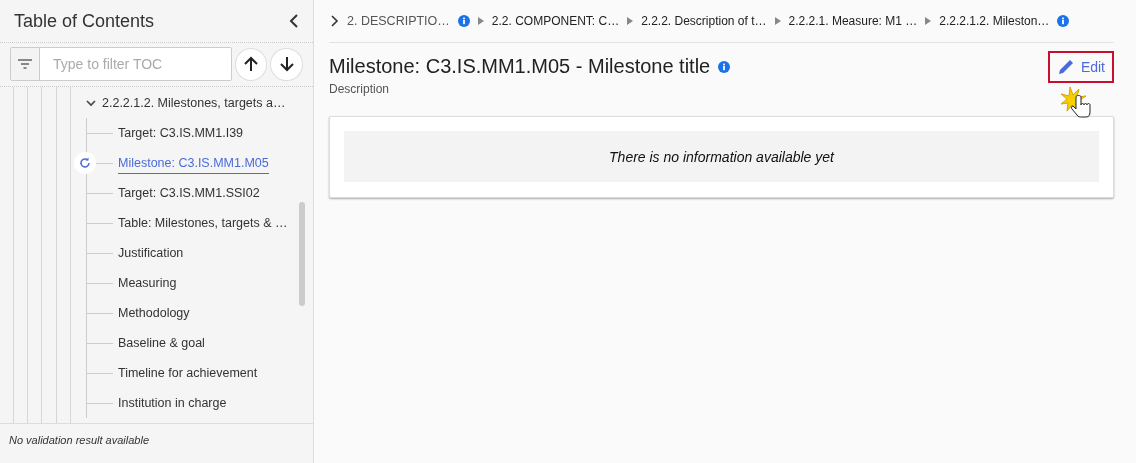 The height and width of the screenshot is (463, 1136). I want to click on scrollbar, so click(302, 254).